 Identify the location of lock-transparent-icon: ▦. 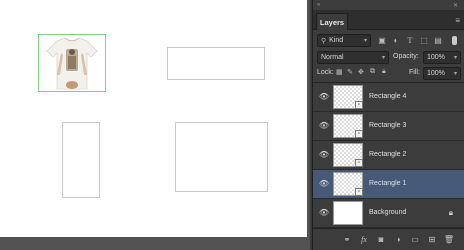
(339, 72).